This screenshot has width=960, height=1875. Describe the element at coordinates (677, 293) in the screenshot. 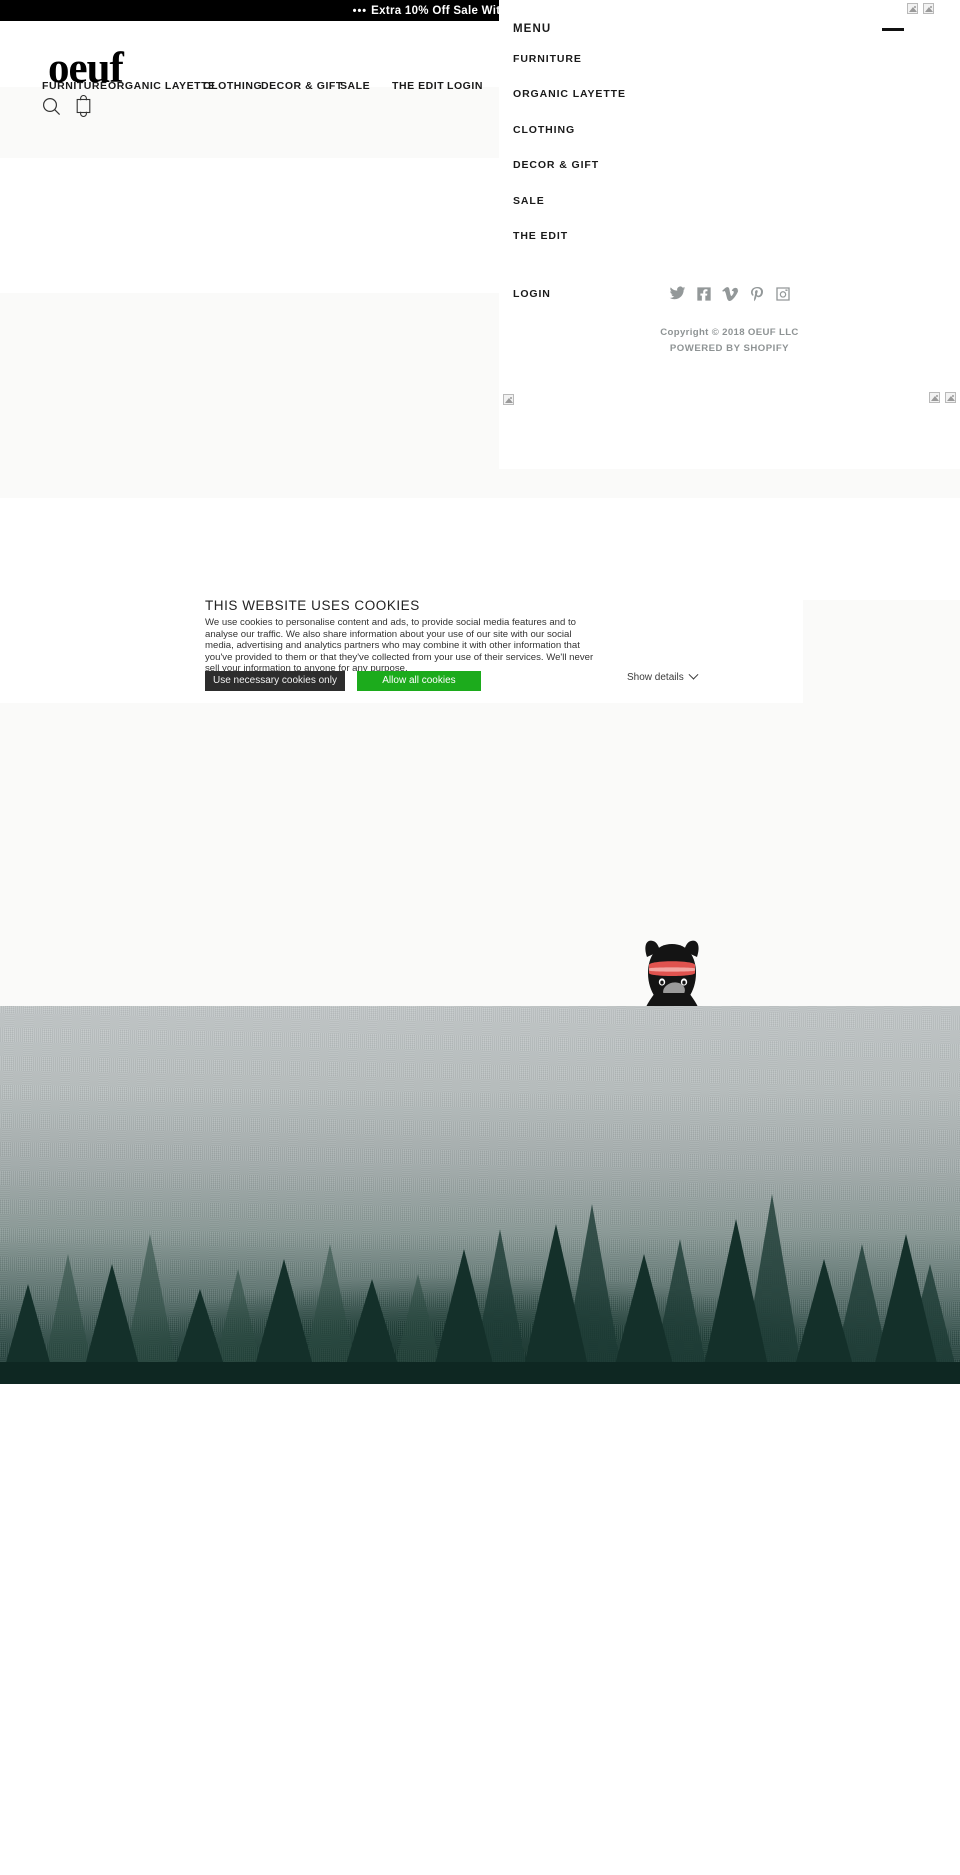

I see `twitter-icon` at that location.